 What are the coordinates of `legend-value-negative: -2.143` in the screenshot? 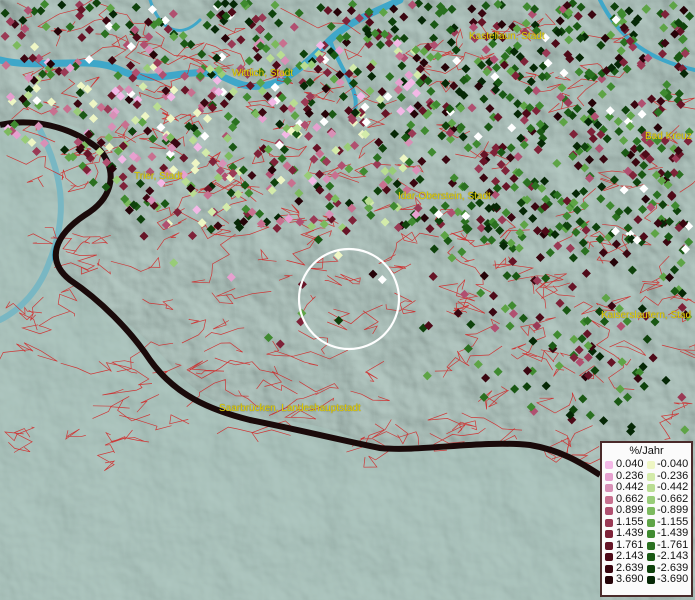 It's located at (673, 556).